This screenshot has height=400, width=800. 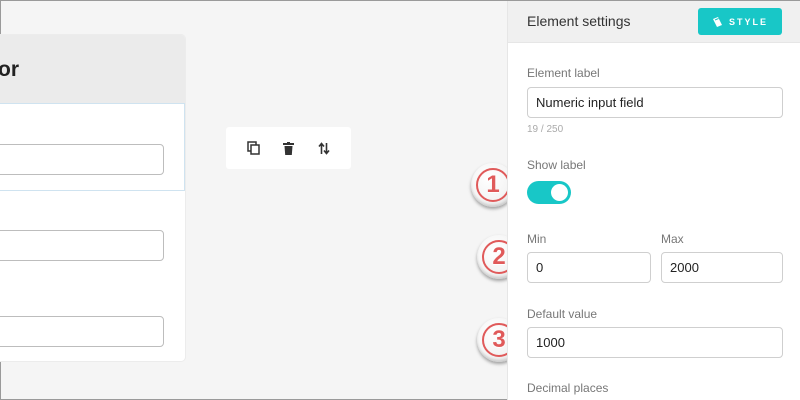 What do you see at coordinates (589, 267) in the screenshot?
I see `min-input` at bounding box center [589, 267].